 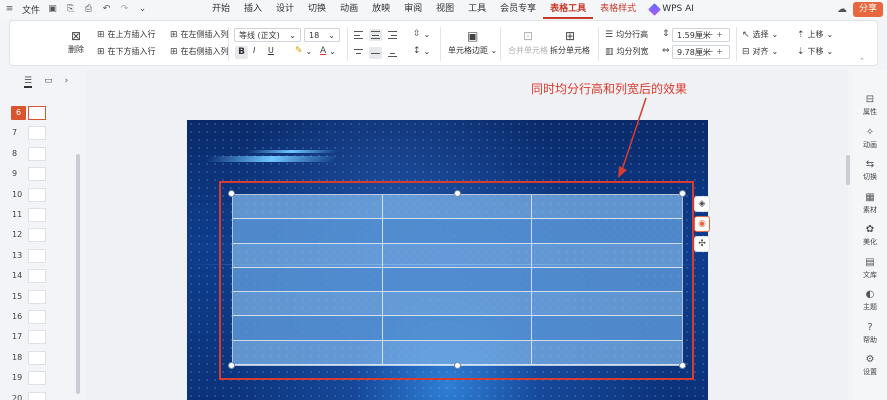 I want to click on file-menu: 文件, so click(x=31, y=9).